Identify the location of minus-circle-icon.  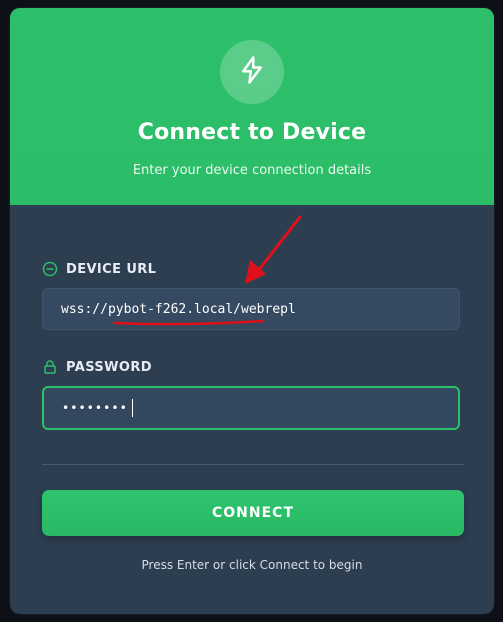
(50, 269).